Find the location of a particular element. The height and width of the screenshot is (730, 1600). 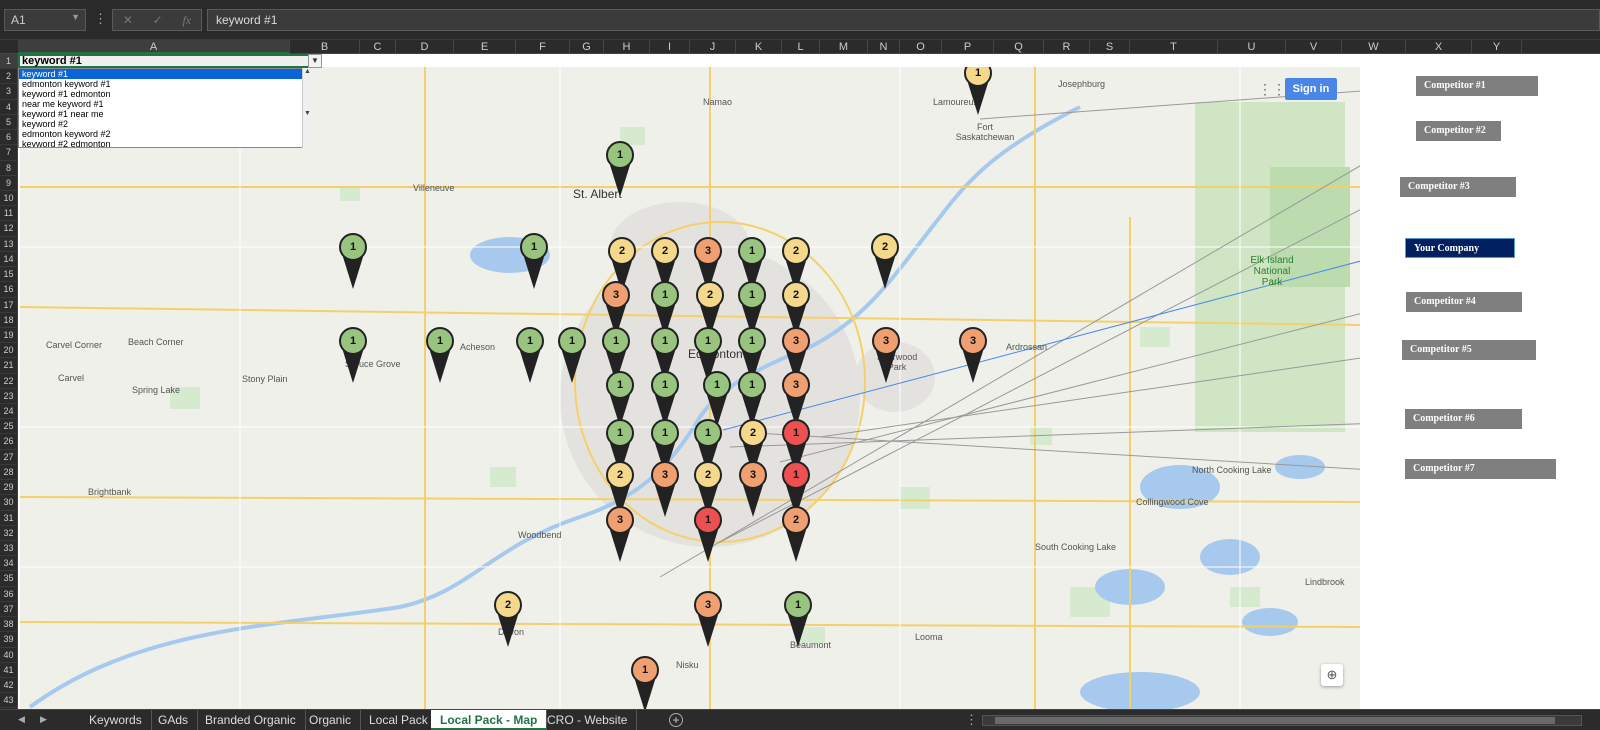

row-header: 26 is located at coordinates (8, 442).